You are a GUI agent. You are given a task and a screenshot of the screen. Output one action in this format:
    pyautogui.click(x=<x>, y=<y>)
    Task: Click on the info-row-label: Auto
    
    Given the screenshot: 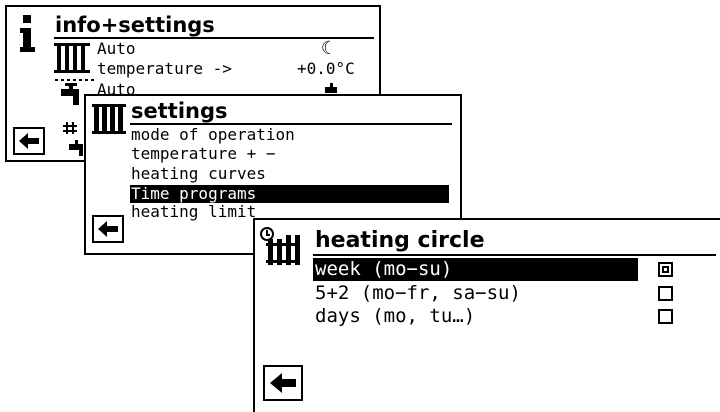 What is the action you would take?
    pyautogui.click(x=116, y=48)
    